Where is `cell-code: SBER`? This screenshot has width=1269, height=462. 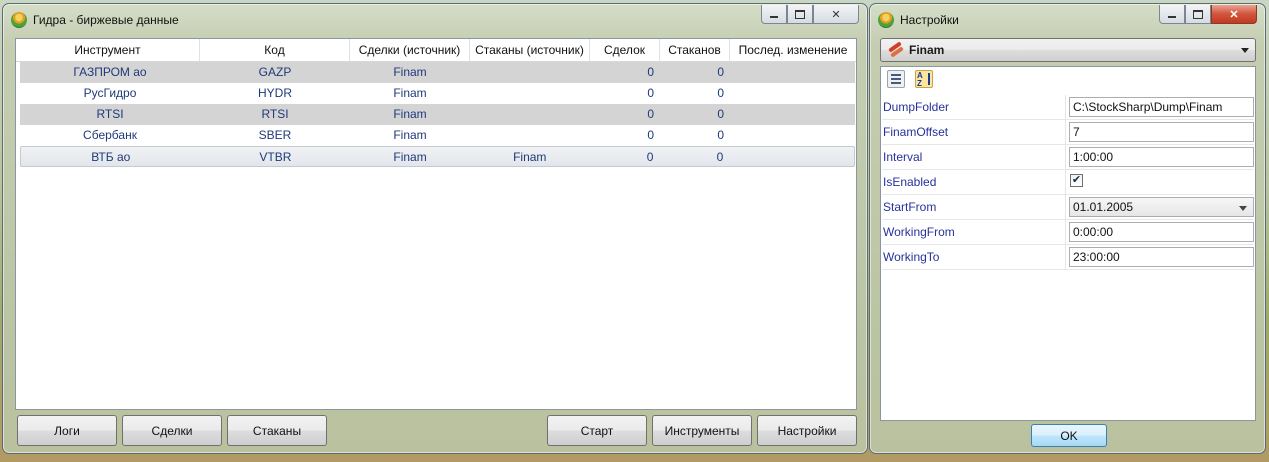
cell-code: SBER is located at coordinates (275, 135).